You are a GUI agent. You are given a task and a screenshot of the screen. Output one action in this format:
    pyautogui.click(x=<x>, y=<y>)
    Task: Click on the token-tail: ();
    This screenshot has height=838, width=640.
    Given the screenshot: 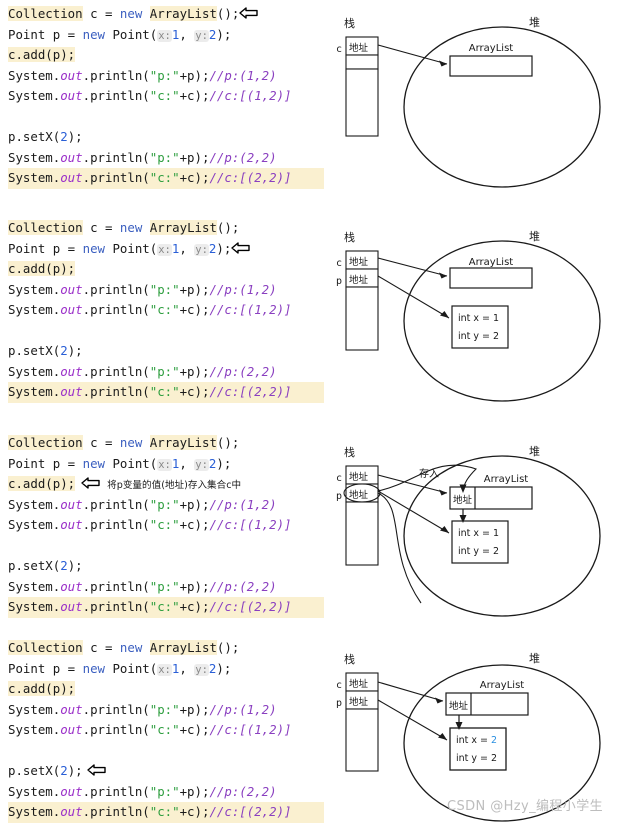 What is the action you would take?
    pyautogui.click(x=228, y=13)
    